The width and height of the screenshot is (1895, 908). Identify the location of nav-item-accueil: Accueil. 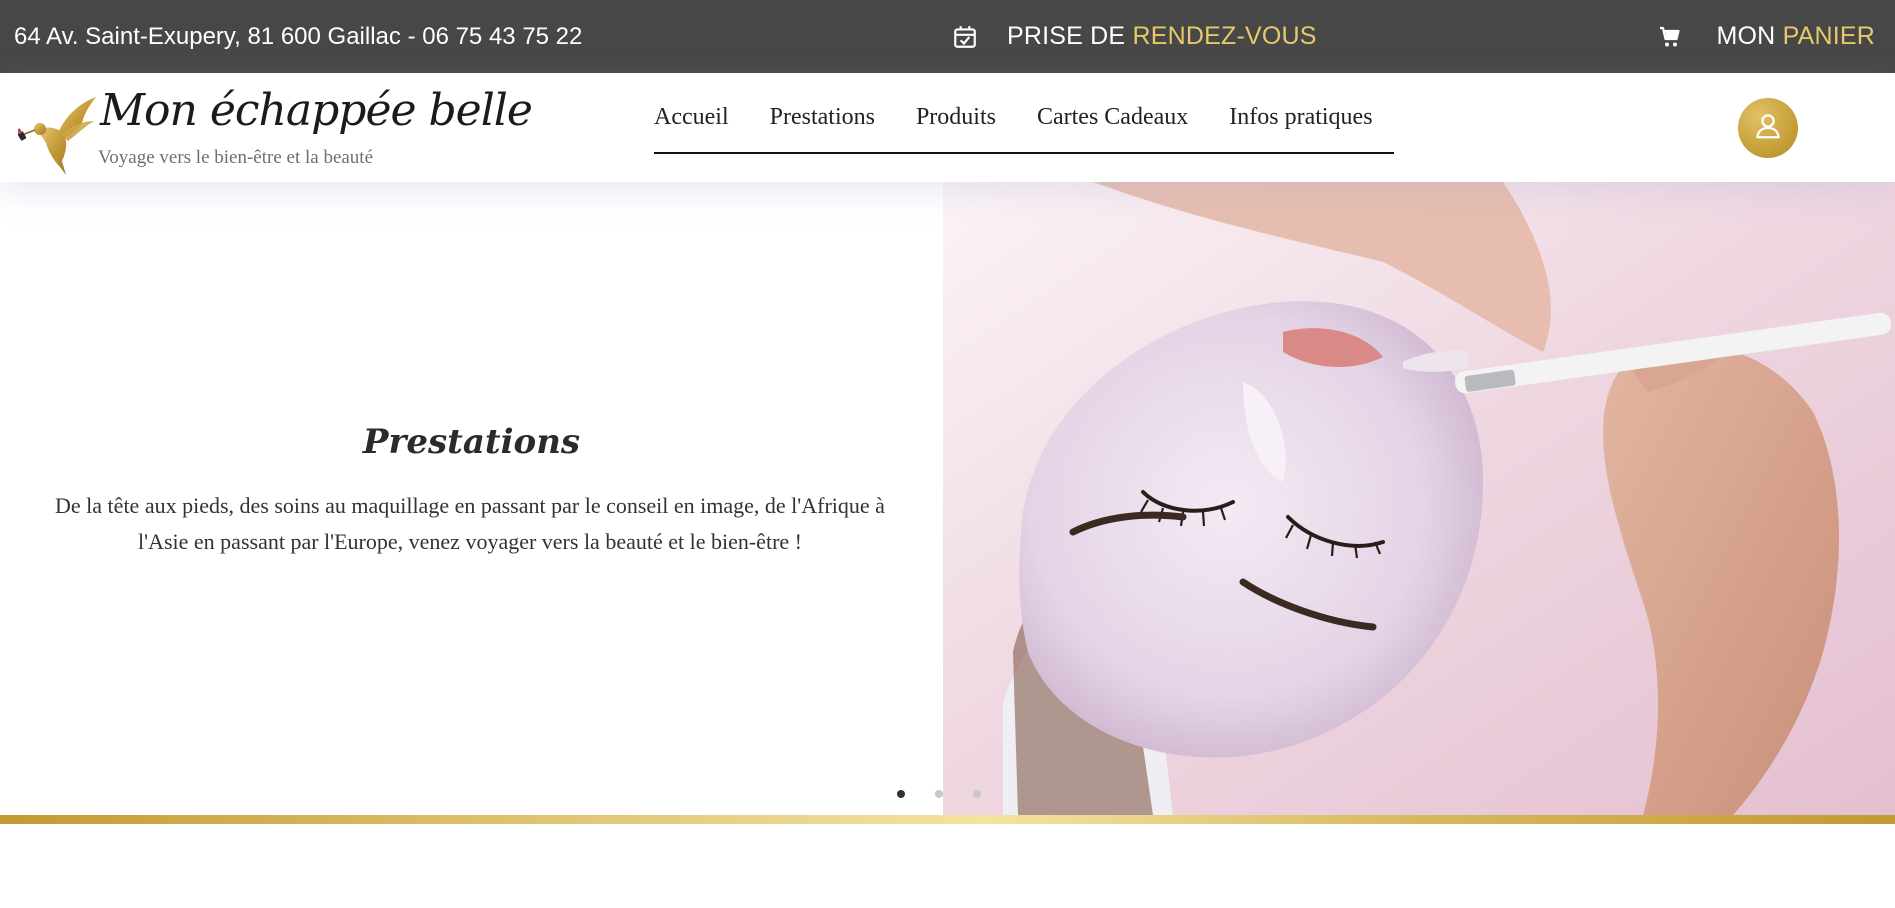
(691, 117).